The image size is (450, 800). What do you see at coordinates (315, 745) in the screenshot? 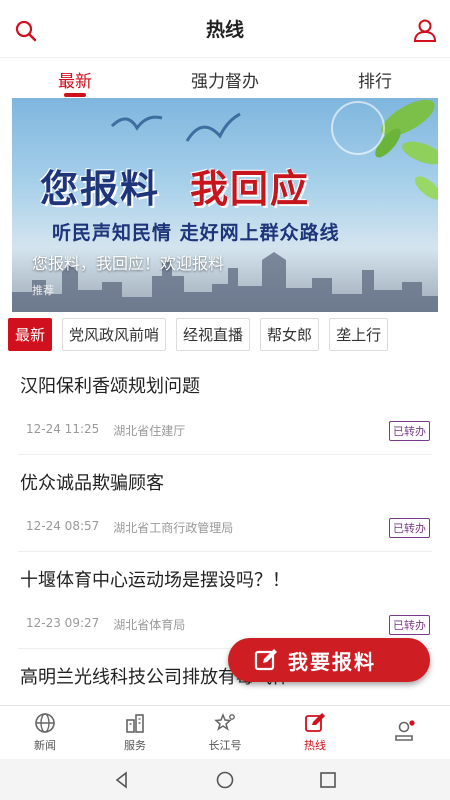
I see `nav-label: 热线` at bounding box center [315, 745].